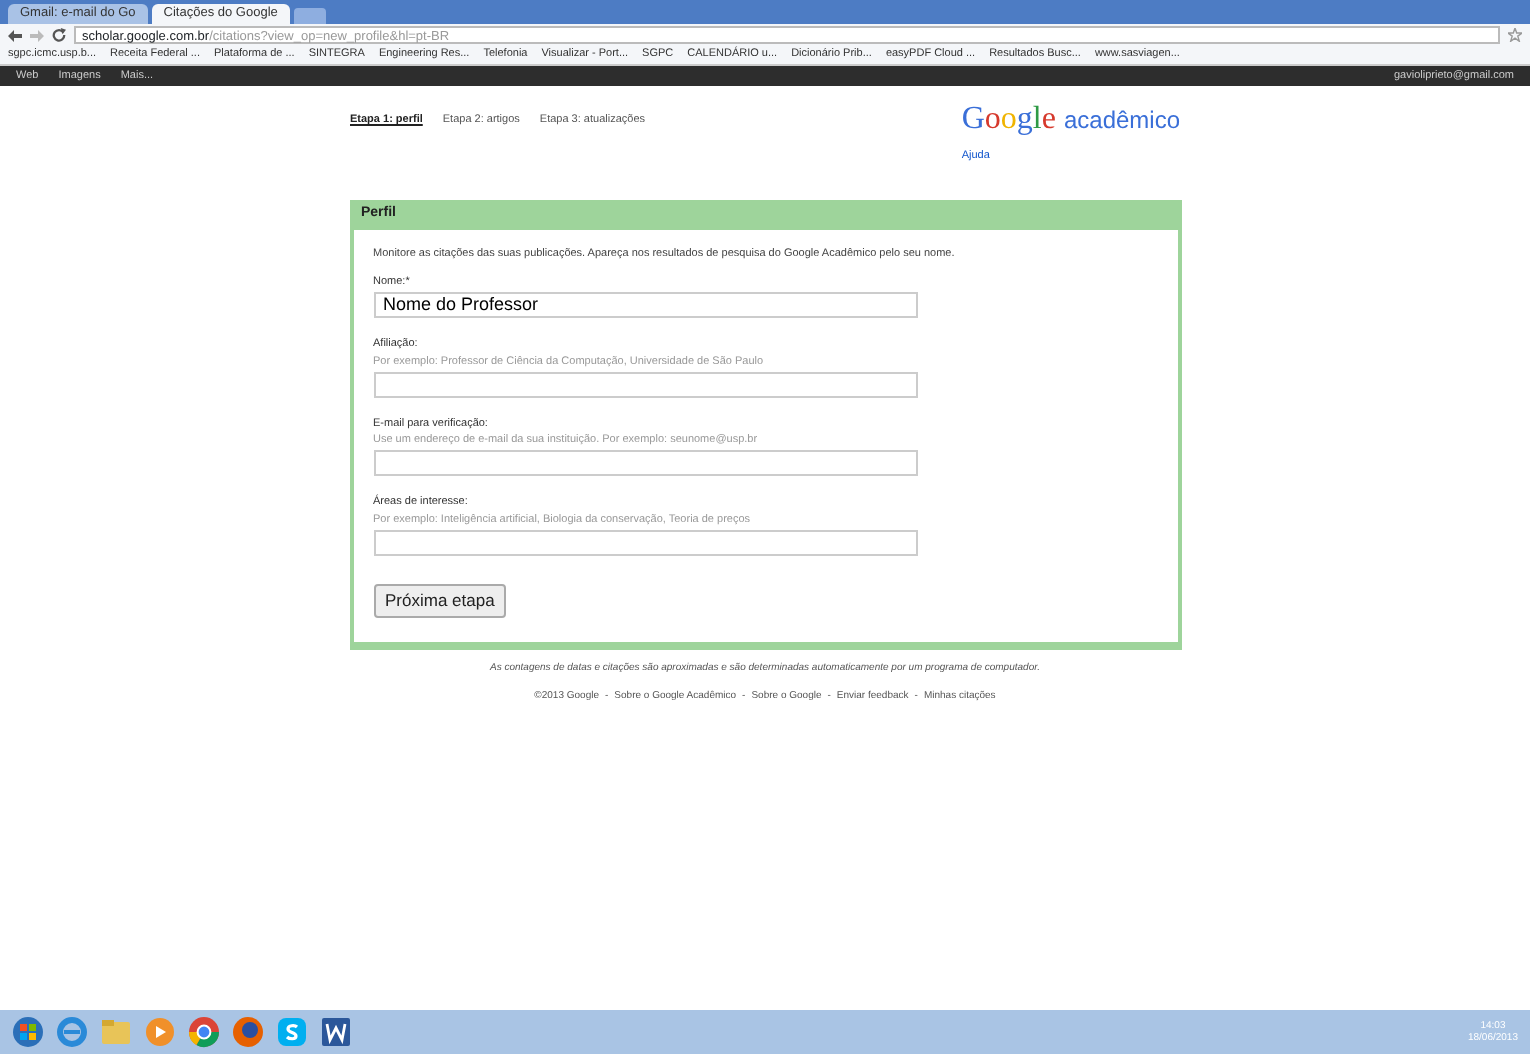 The height and width of the screenshot is (1054, 1530). Describe the element at coordinates (248, 1032) in the screenshot. I see `globe-app-icon` at that location.